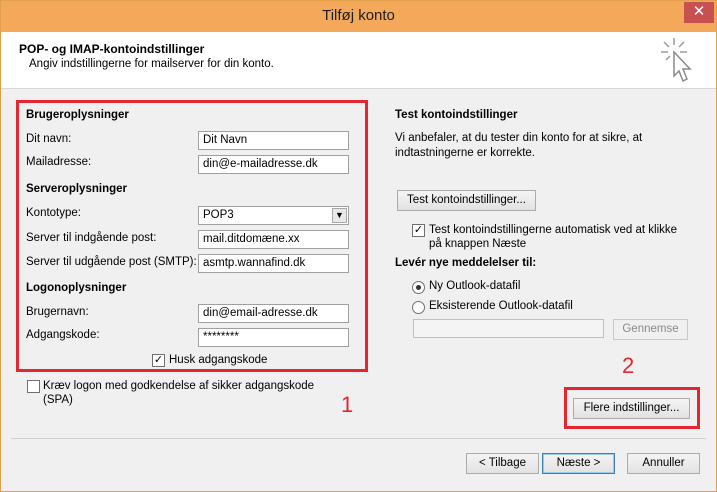 The height and width of the screenshot is (492, 717). Describe the element at coordinates (218, 360) in the screenshot. I see `remember-password-label: Husk adgangskode` at that location.